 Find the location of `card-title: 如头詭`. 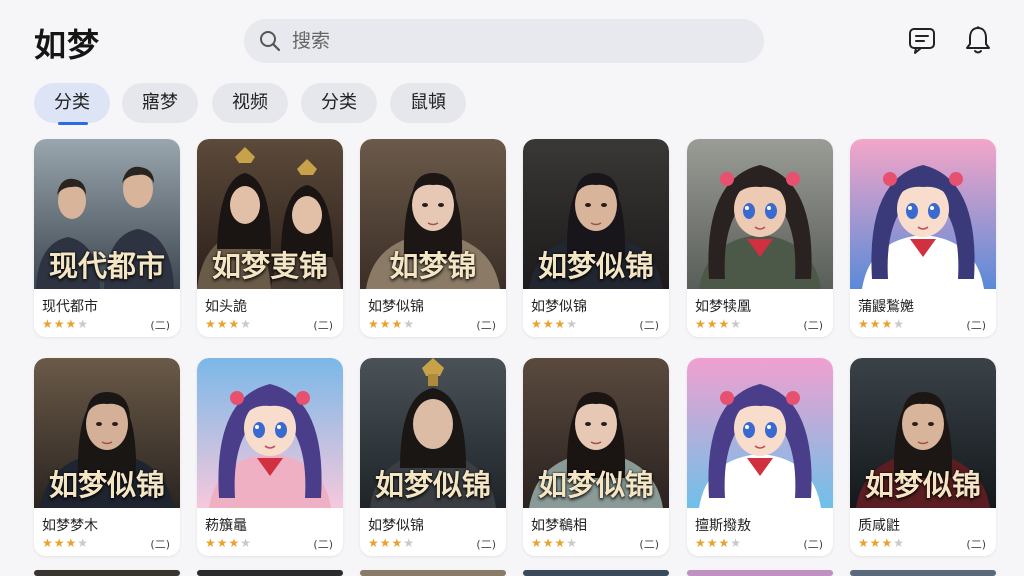

card-title: 如头詭 is located at coordinates (226, 307).